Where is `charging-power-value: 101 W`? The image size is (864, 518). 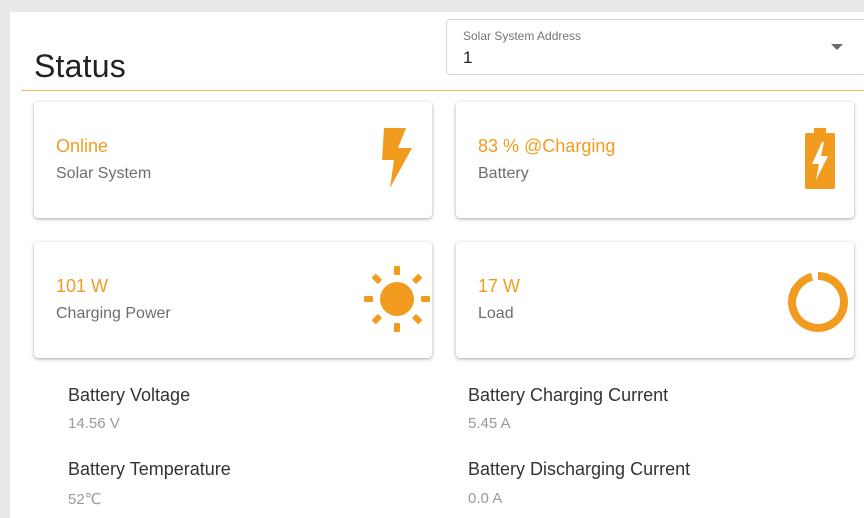
charging-power-value: 101 W is located at coordinates (82, 286).